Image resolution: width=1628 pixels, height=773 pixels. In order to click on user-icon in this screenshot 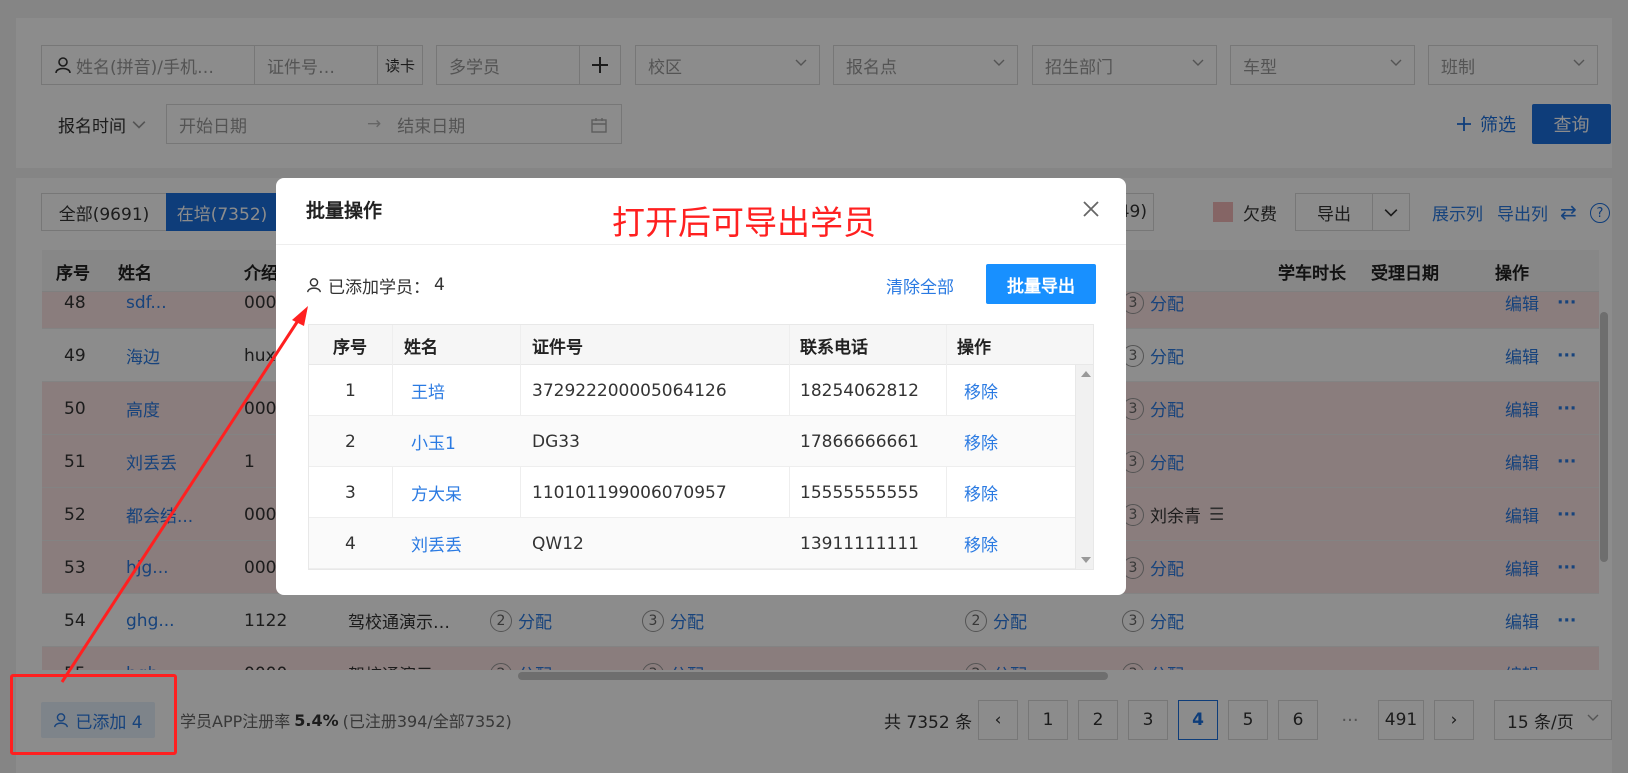, I will do `click(314, 285)`.